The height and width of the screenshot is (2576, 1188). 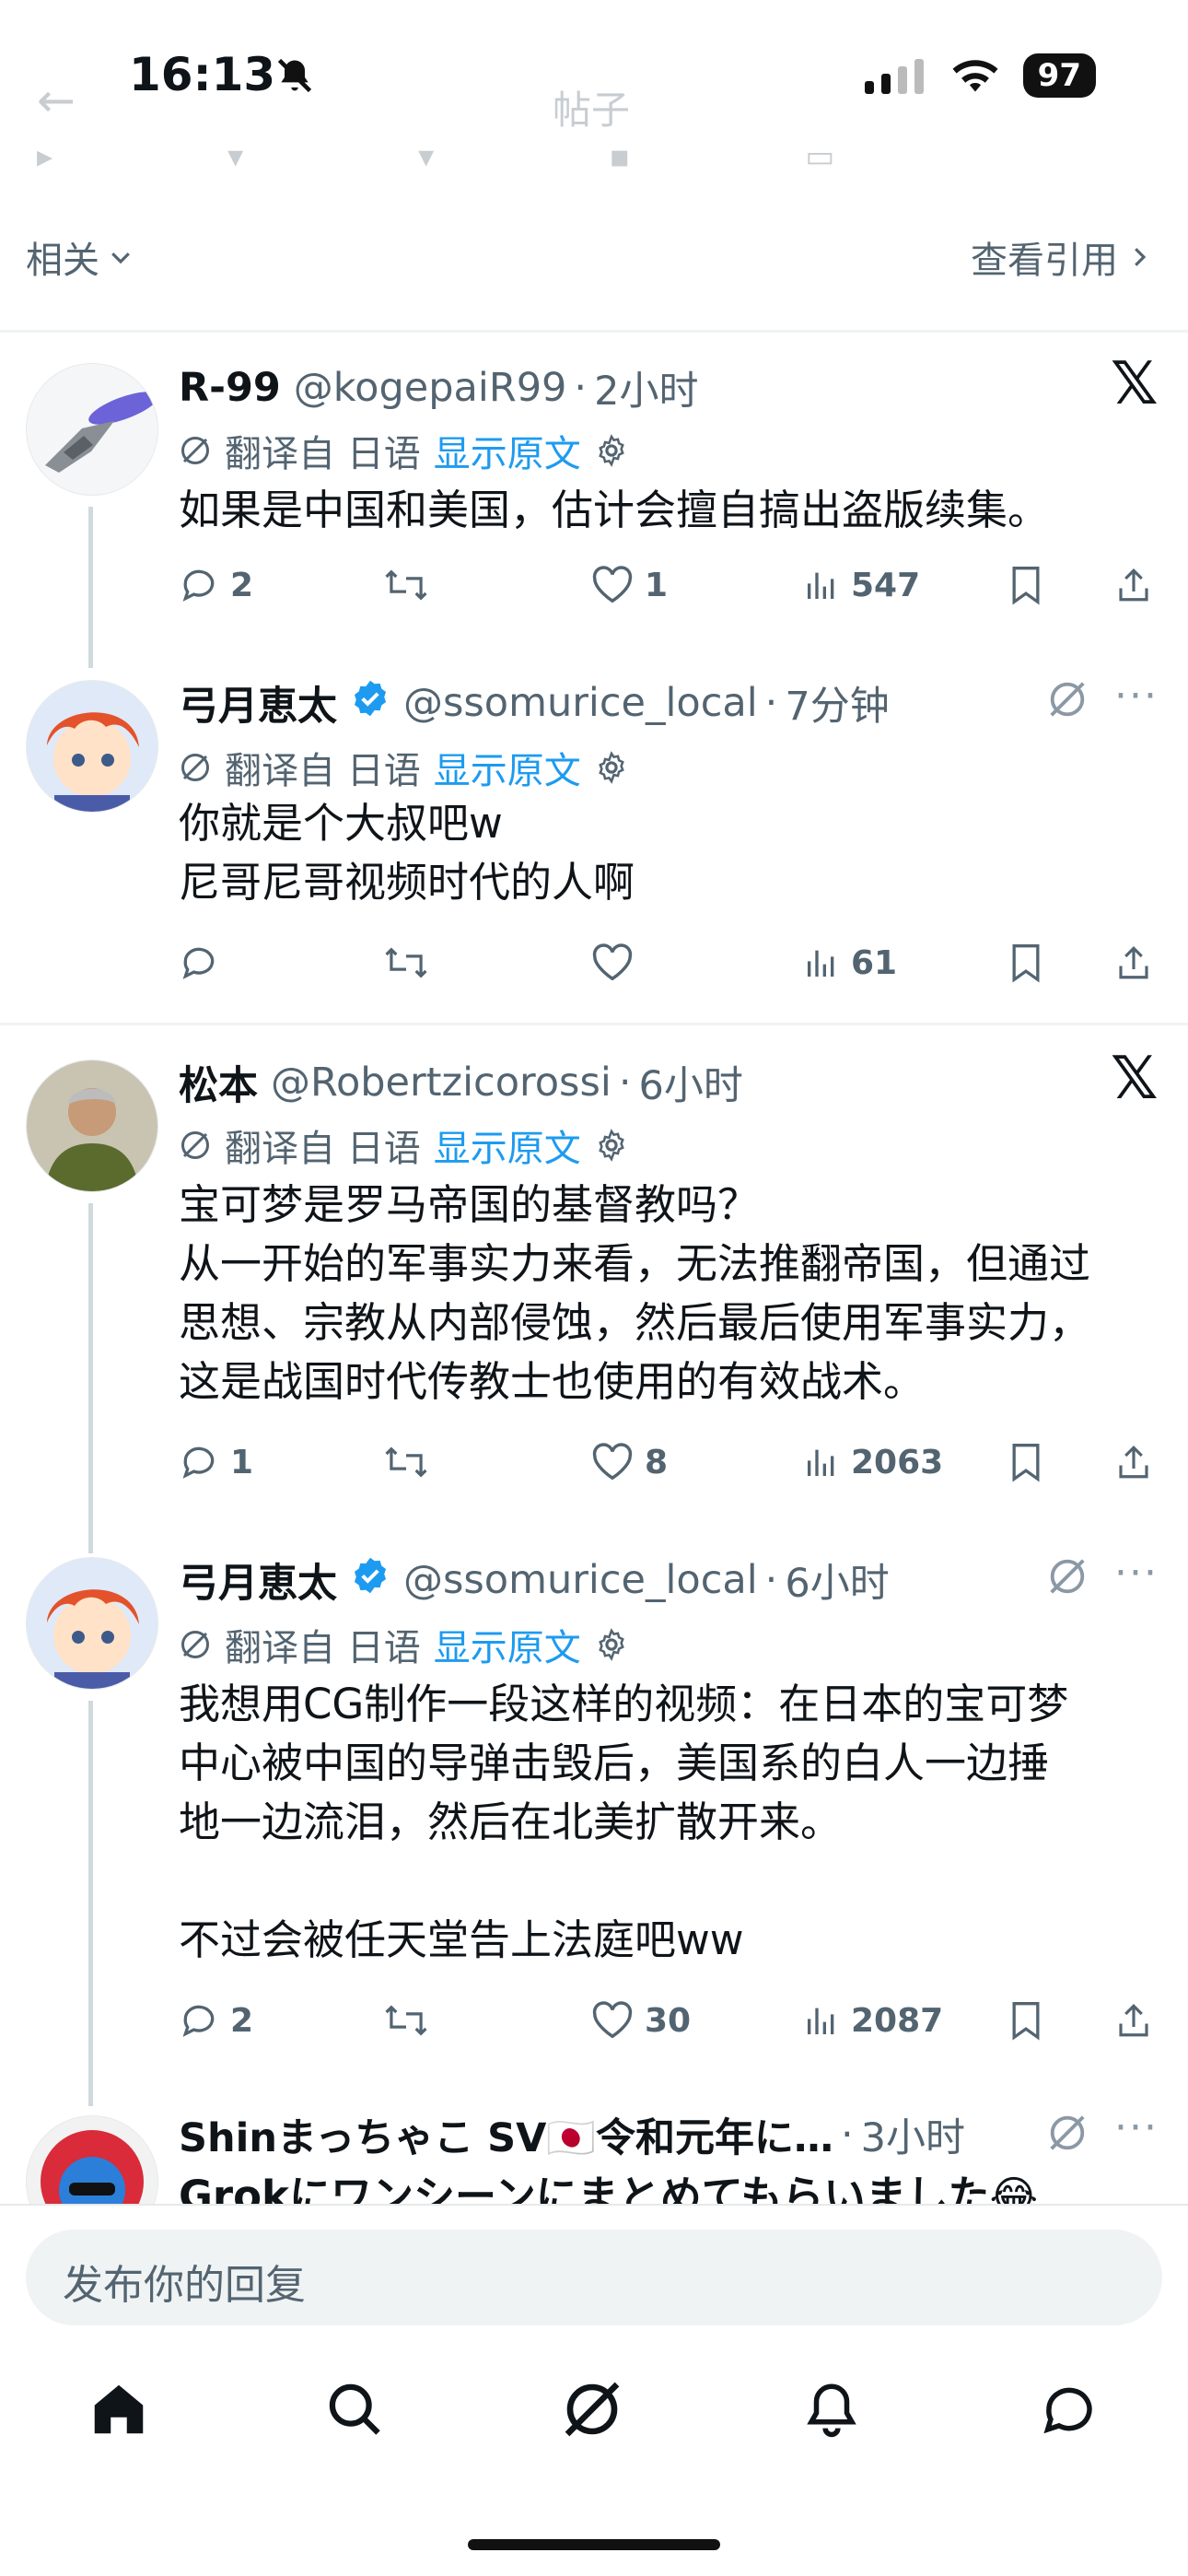 I want to click on related-bar: 相关 查看引用, so click(x=594, y=281).